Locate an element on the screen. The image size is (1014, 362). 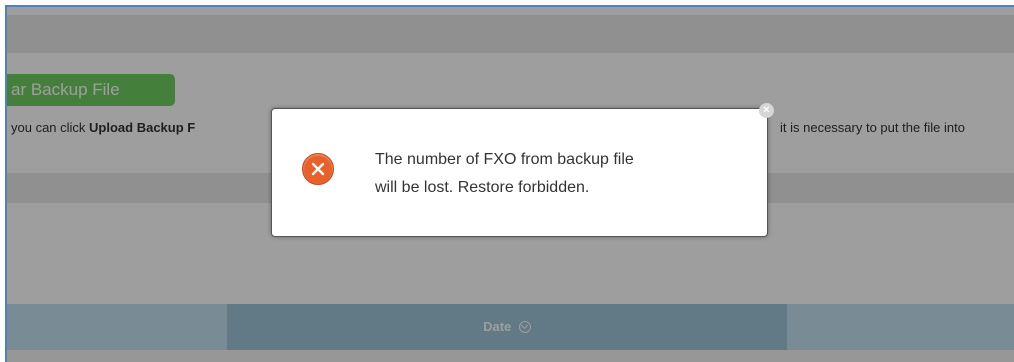
close-icon: × is located at coordinates (766, 110).